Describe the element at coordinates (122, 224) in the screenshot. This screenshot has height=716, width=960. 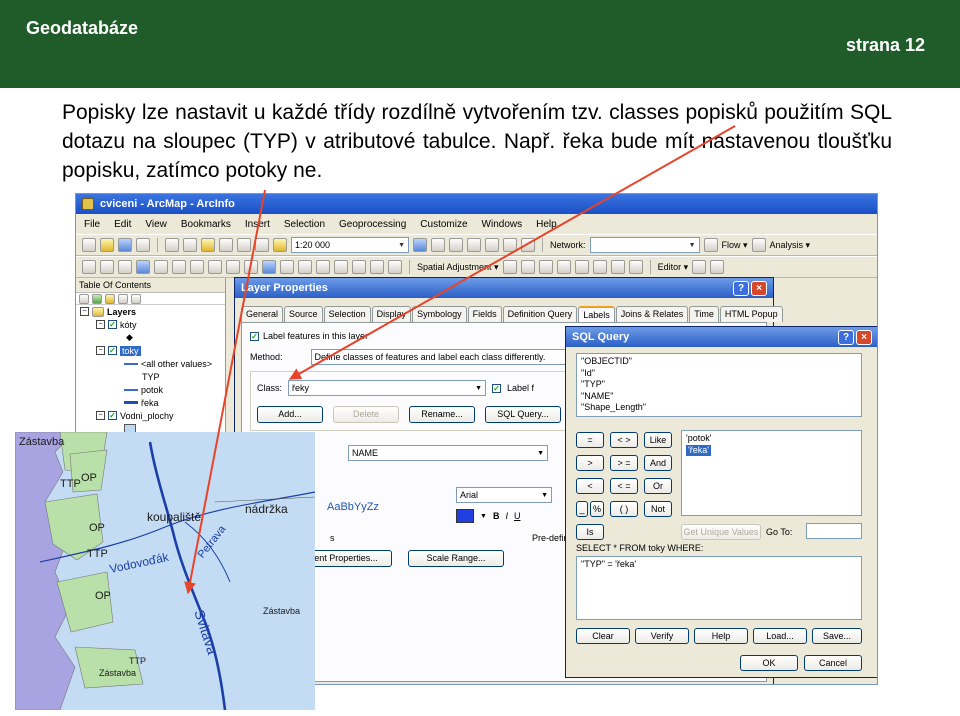
I see `menu-edit: Edit` at that location.